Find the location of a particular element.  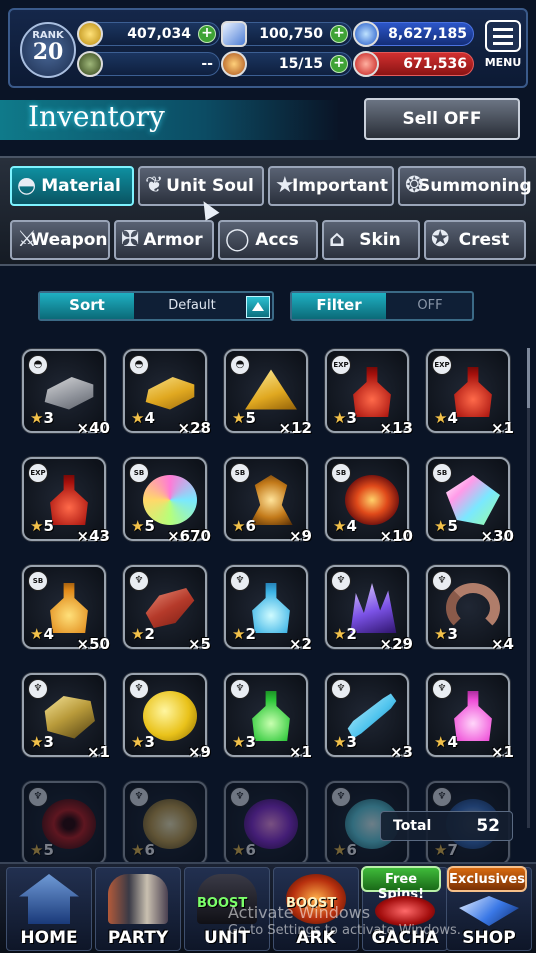

tab-skin: ⌂ Skin is located at coordinates (371, 240).